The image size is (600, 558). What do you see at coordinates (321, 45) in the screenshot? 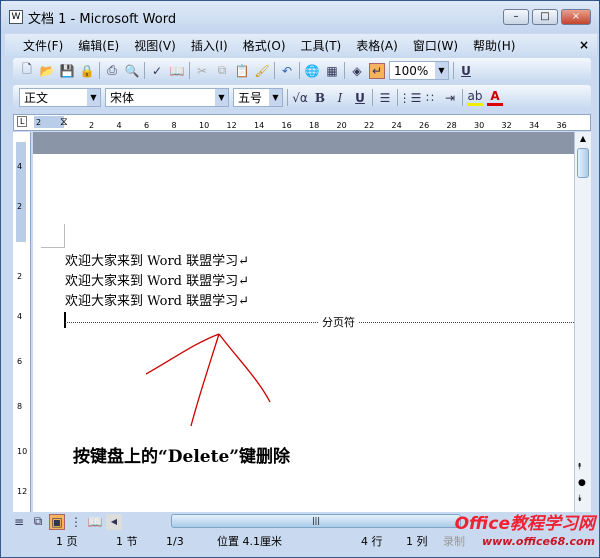
I see `menu-tools: 工具(T)` at bounding box center [321, 45].